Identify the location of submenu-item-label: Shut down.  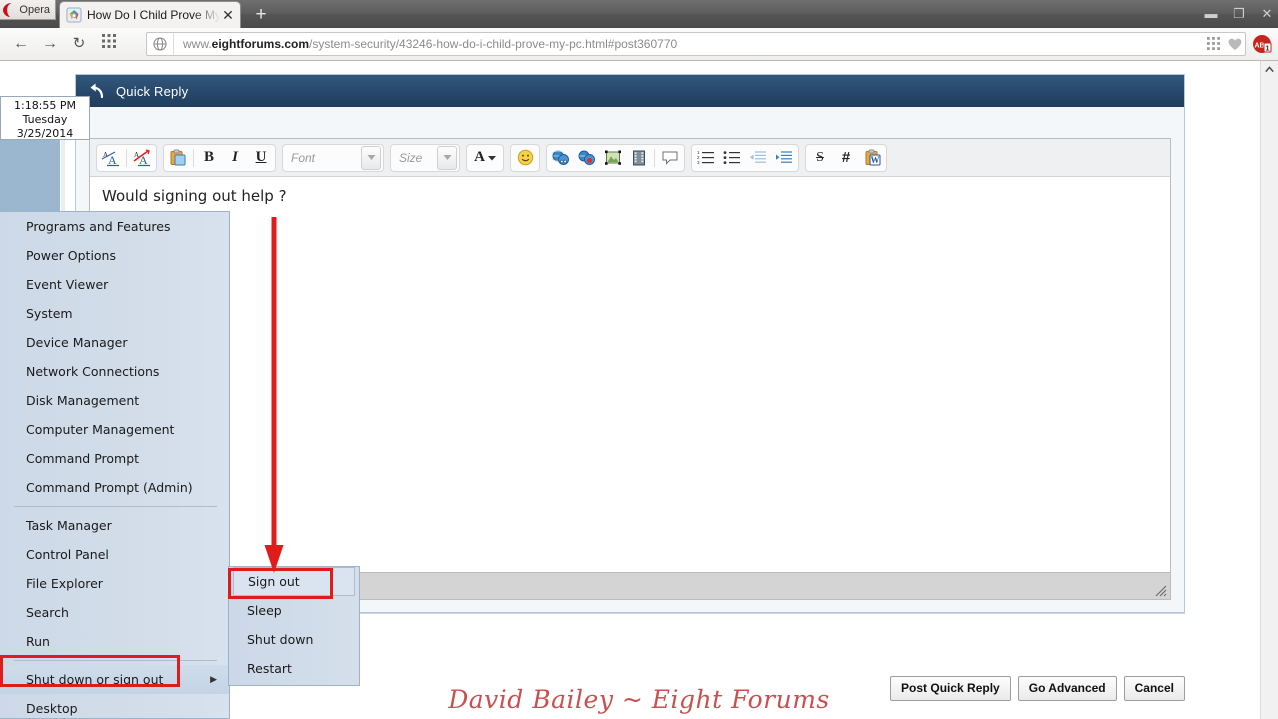
(280, 639).